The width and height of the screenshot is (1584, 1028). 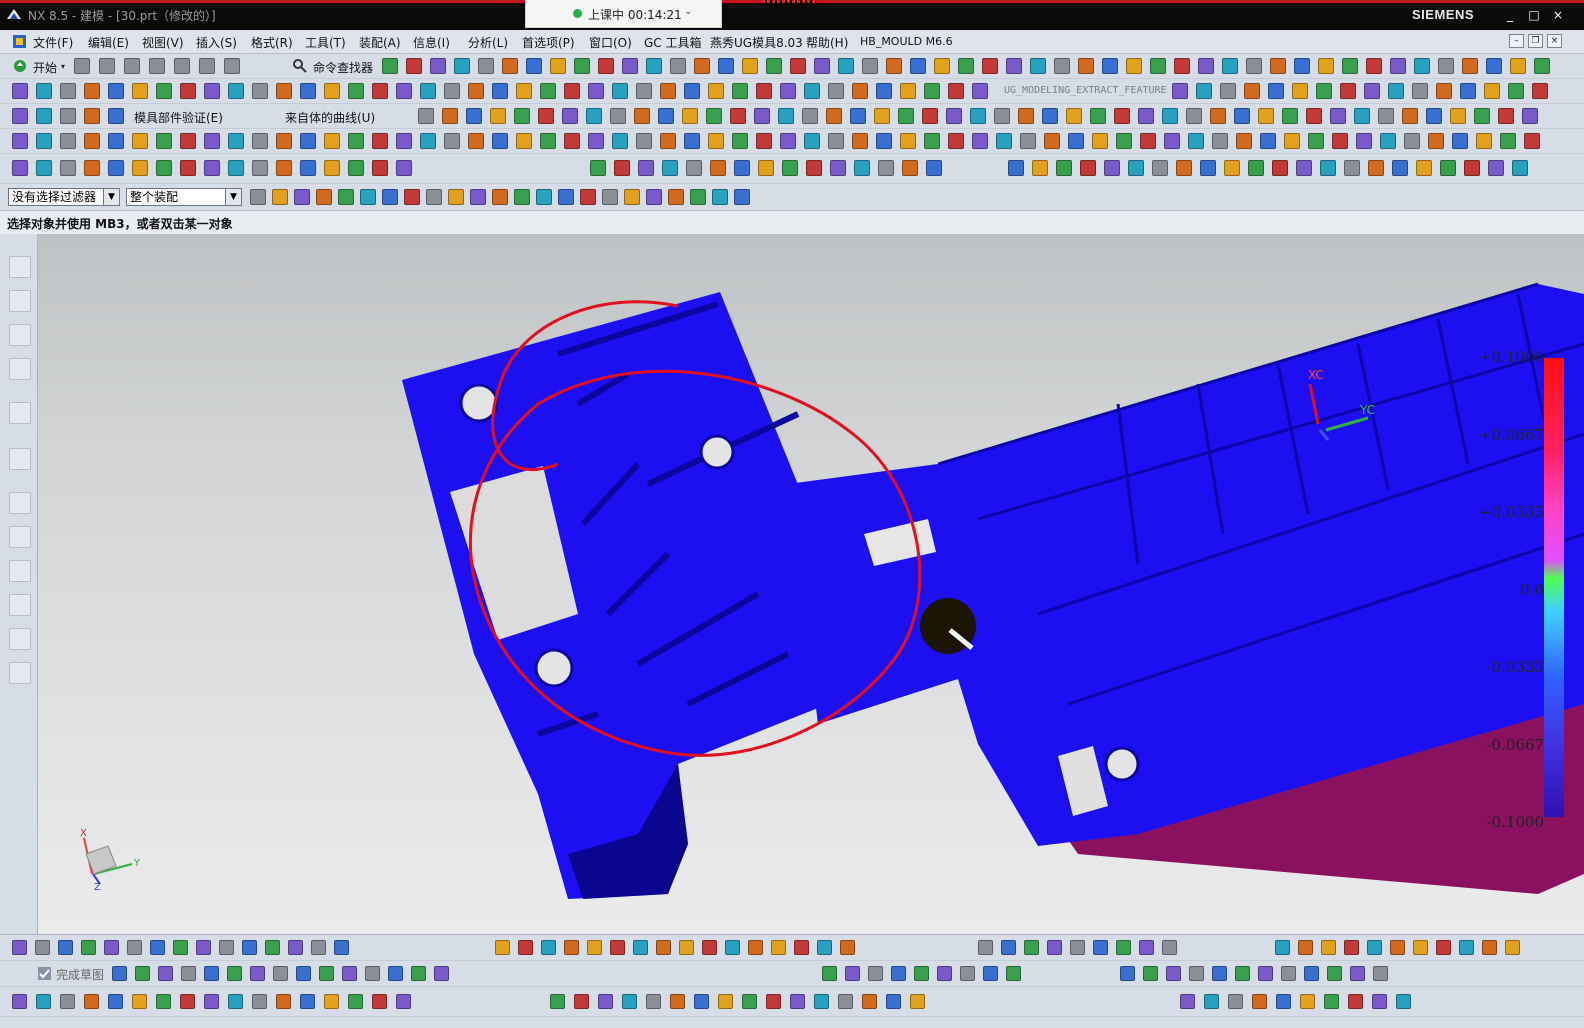 I want to click on menu-file: 文件(F), so click(x=53, y=42).